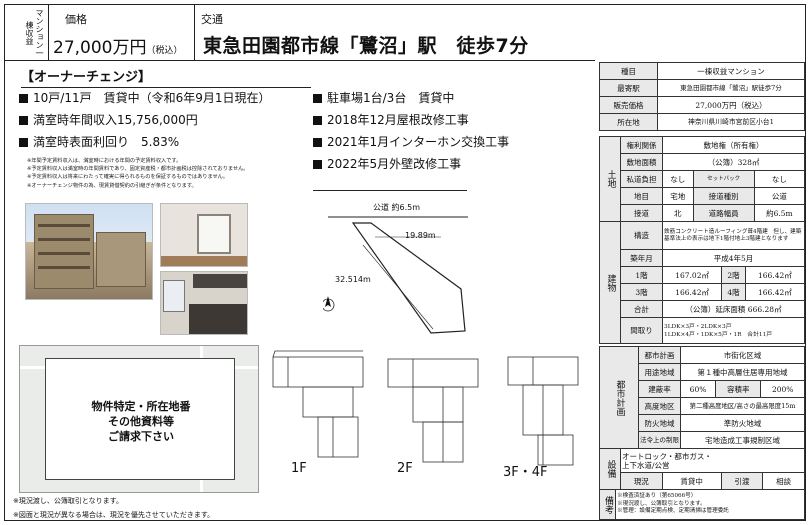 The height and width of the screenshot is (525, 810). I want to click on remark-line: ※検査済証あり（第65066号）, so click(657, 496).